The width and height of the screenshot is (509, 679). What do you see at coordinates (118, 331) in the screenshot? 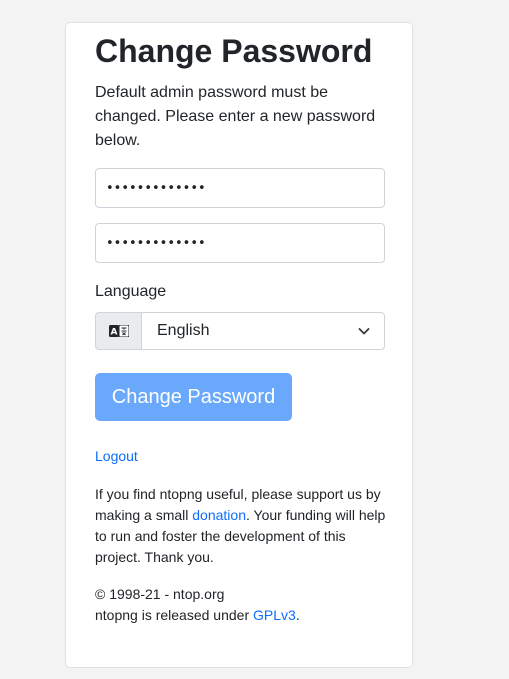
I see `language-icon: A` at bounding box center [118, 331].